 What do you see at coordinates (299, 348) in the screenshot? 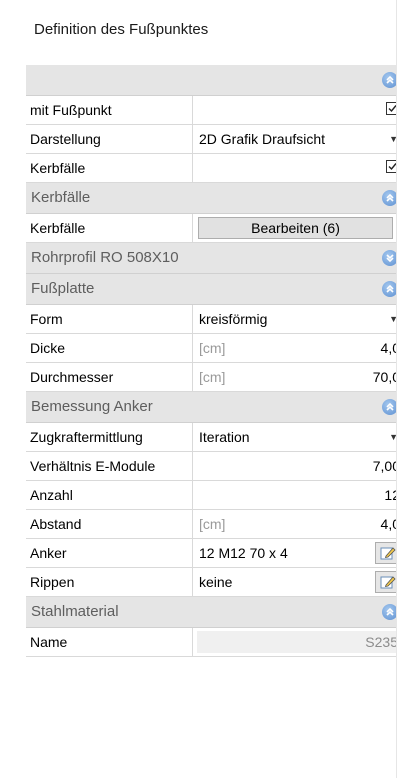
I see `dicke-input: [cm] 4,0` at bounding box center [299, 348].